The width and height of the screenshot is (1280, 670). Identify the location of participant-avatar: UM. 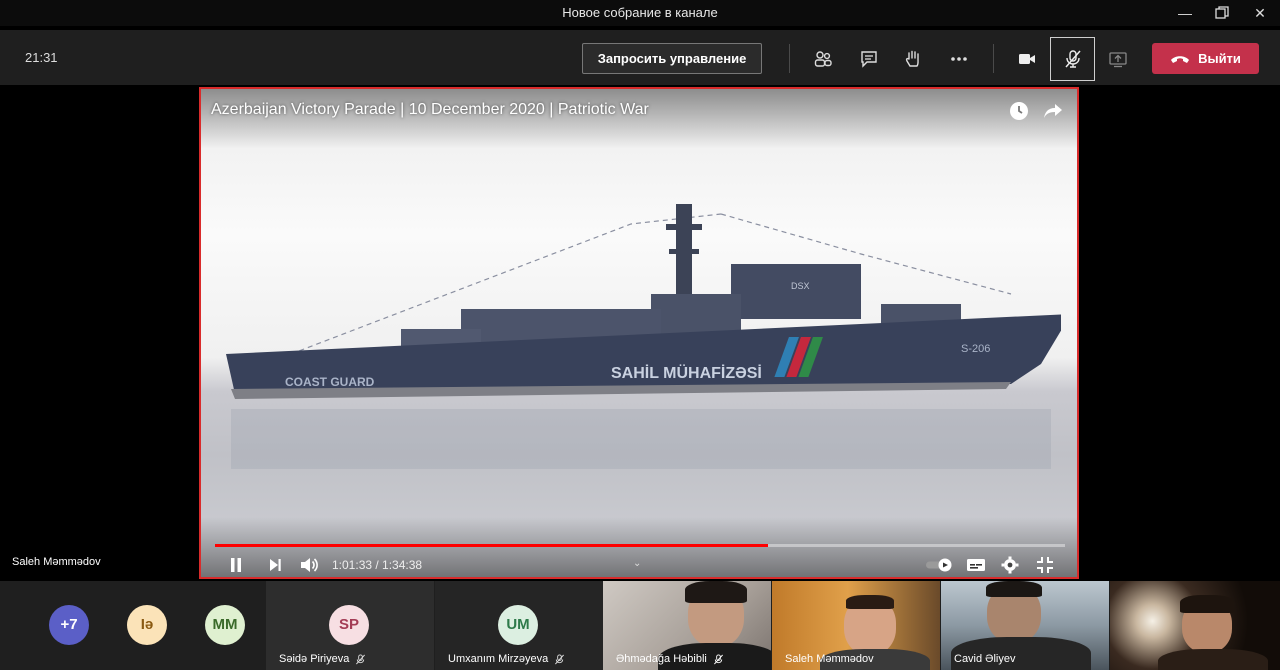
(518, 625).